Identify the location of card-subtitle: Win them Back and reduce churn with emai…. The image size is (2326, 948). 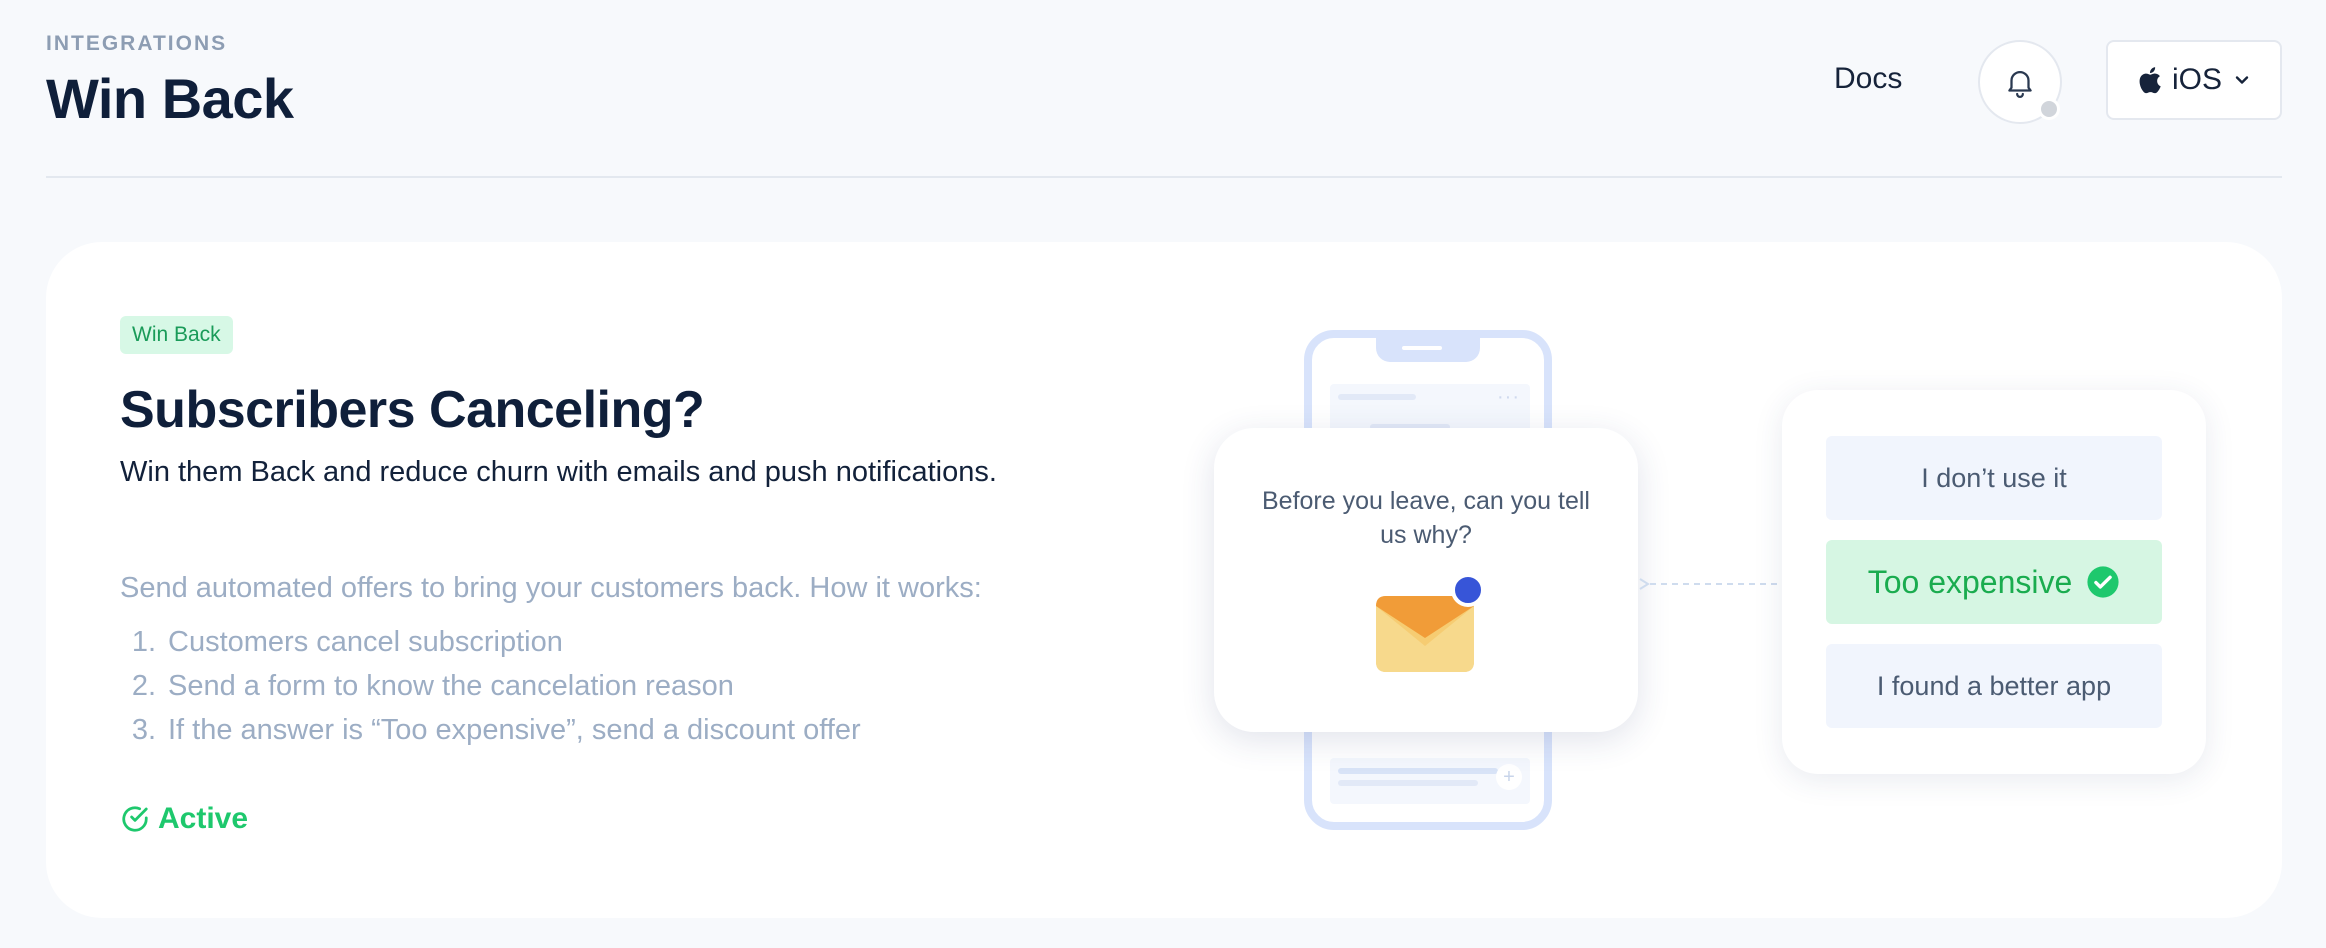
(558, 472).